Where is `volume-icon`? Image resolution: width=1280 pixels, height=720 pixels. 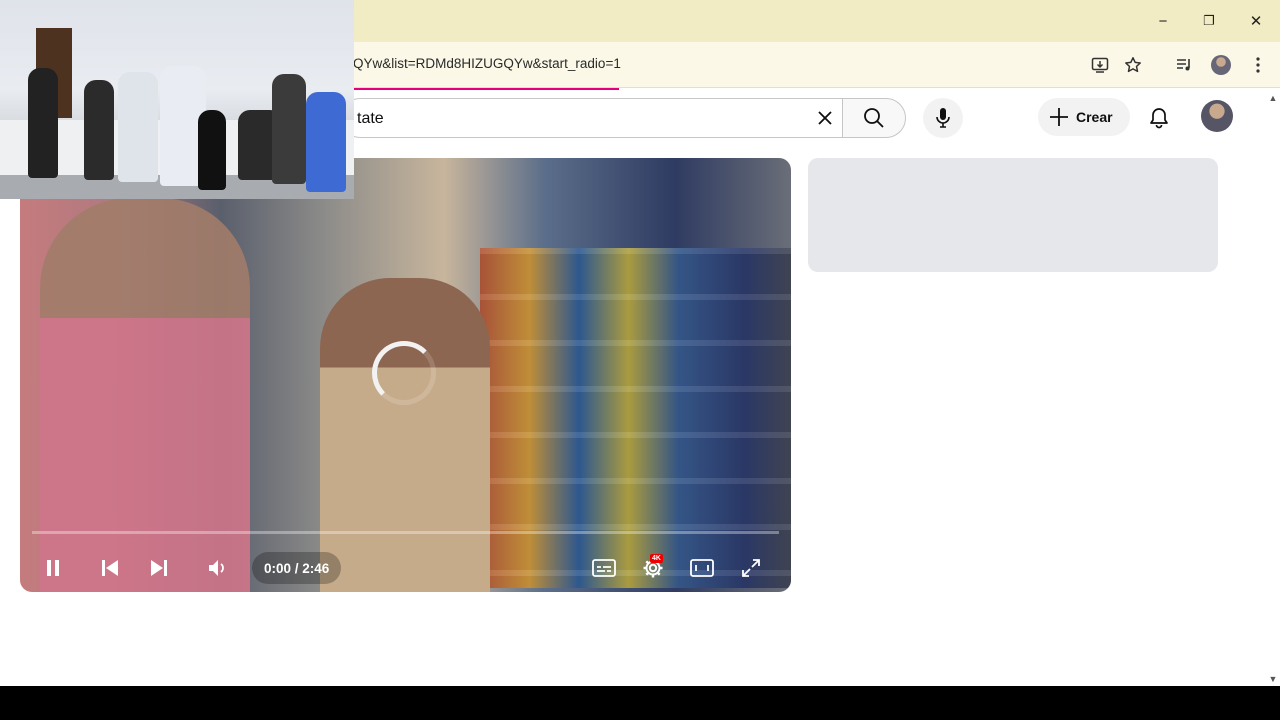
volume-icon is located at coordinates (216, 568).